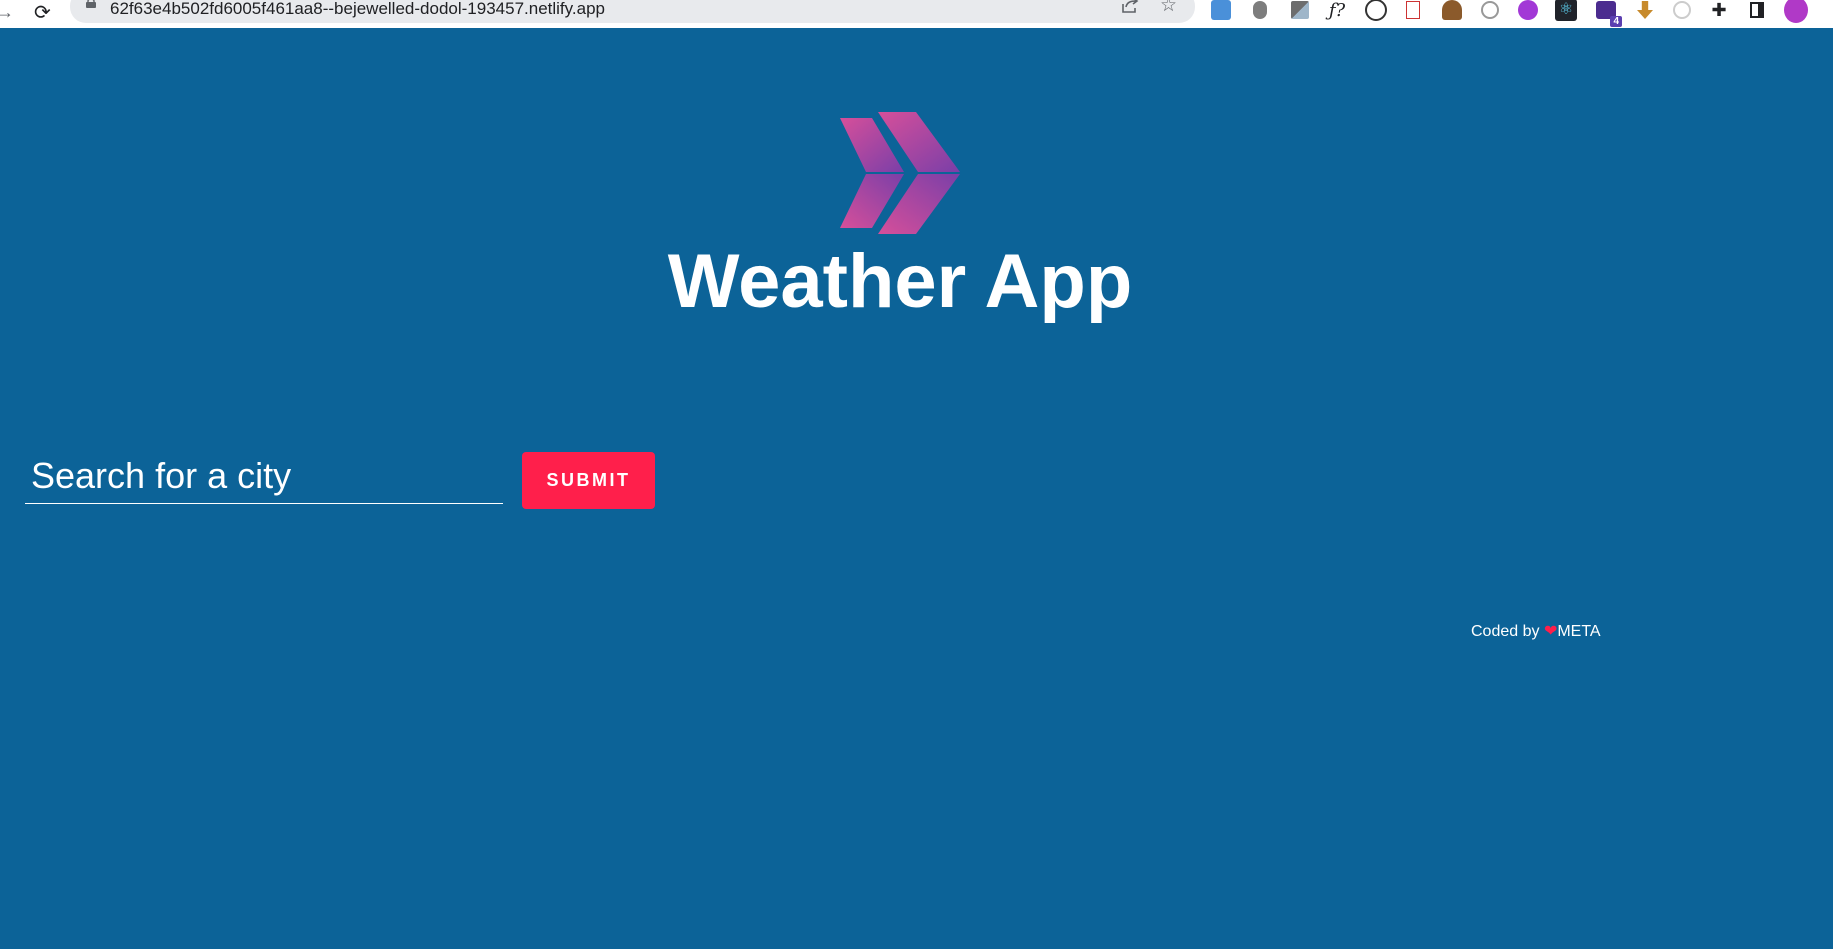 This screenshot has width=1833, height=949. I want to click on city-search-input, so click(264, 476).